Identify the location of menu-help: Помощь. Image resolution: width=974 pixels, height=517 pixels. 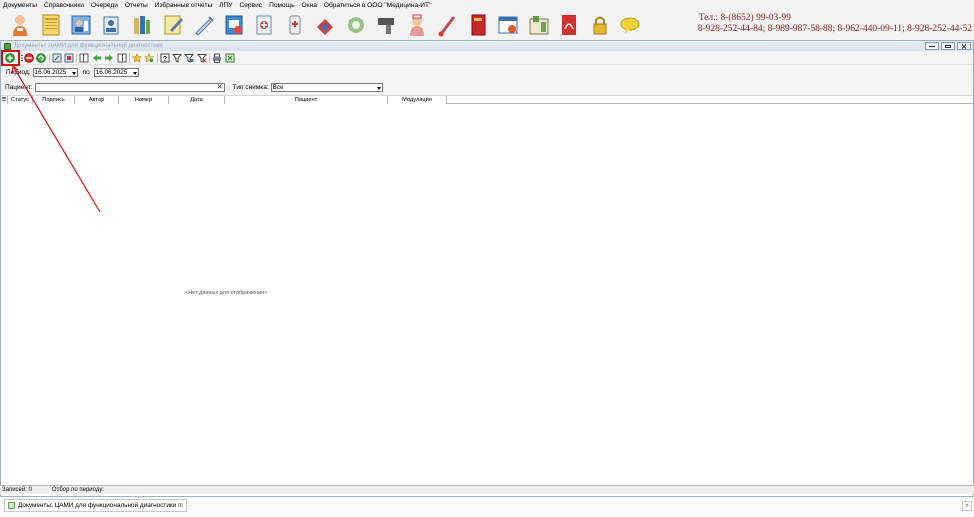
(281, 5).